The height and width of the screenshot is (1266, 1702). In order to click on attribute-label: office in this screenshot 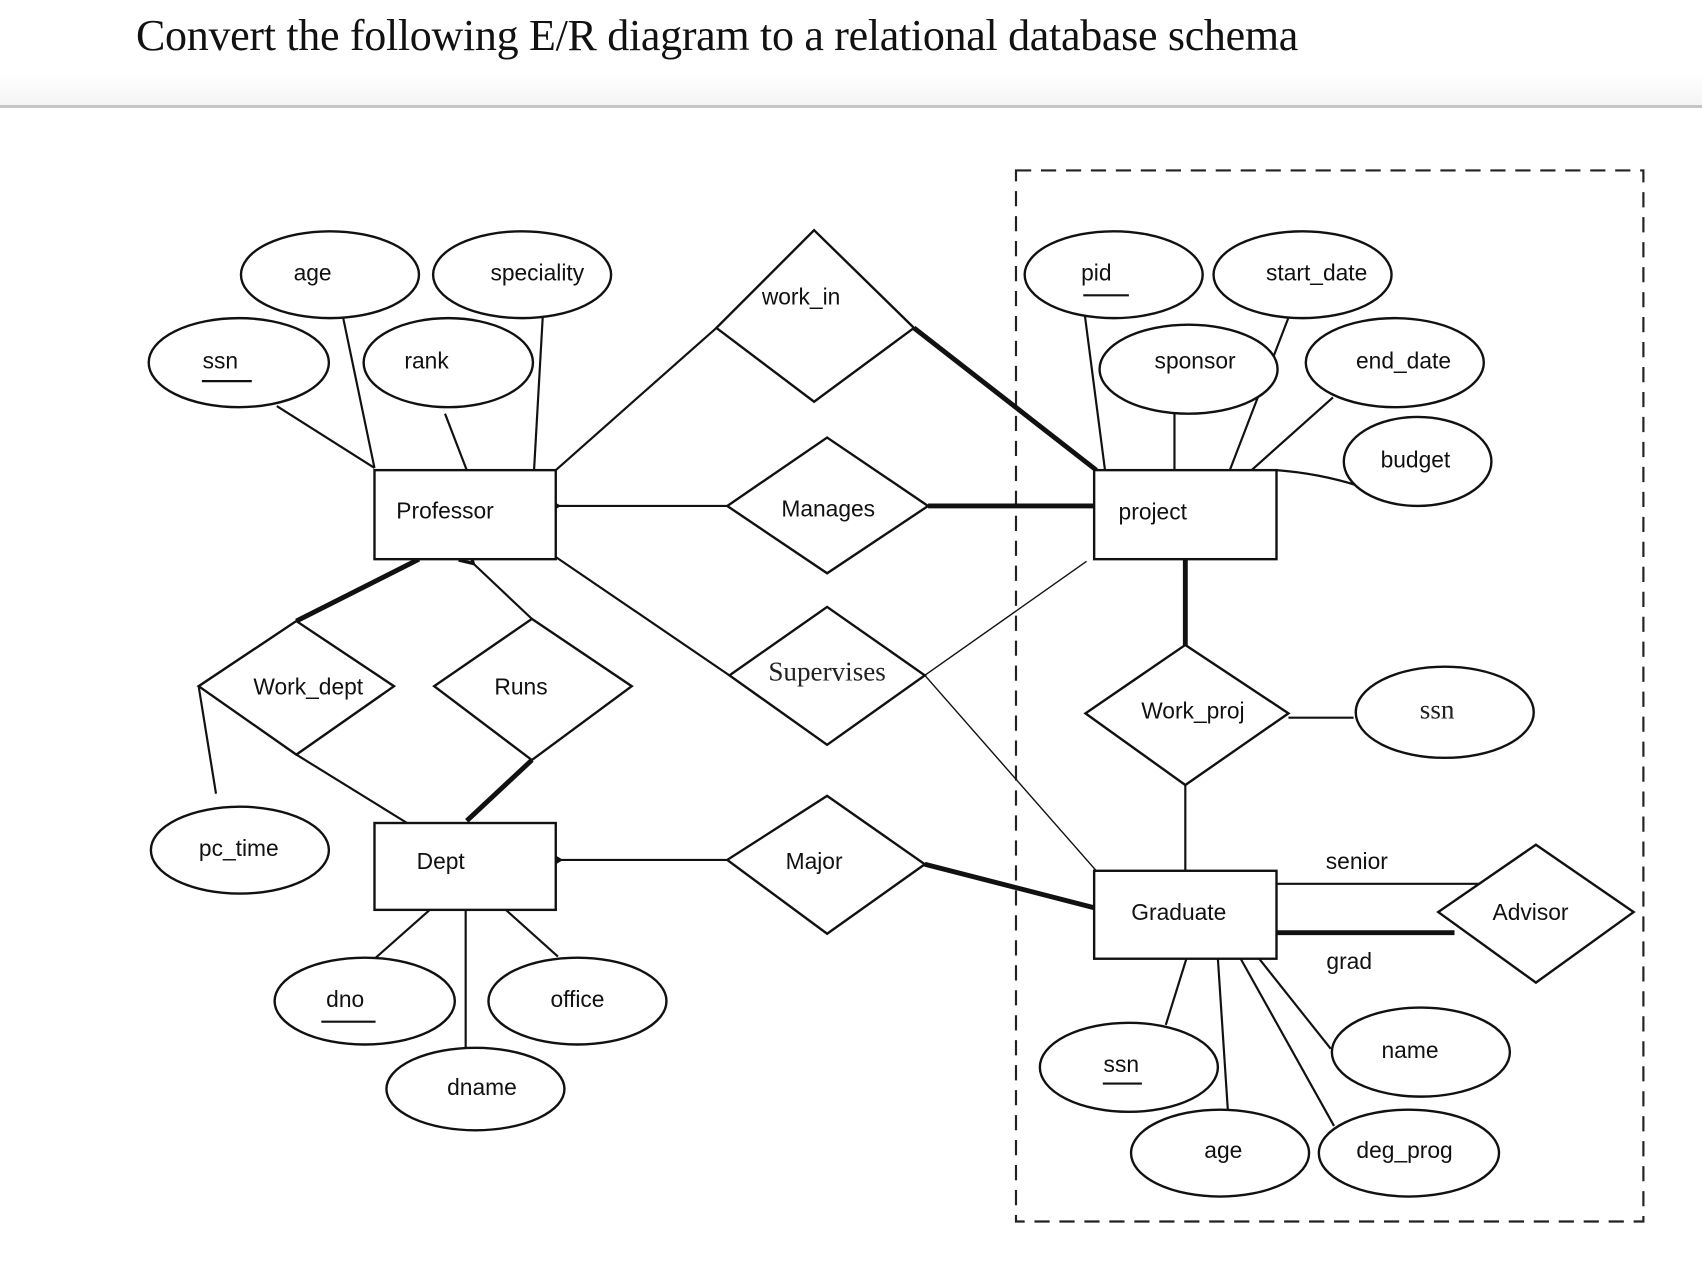, I will do `click(577, 999)`.